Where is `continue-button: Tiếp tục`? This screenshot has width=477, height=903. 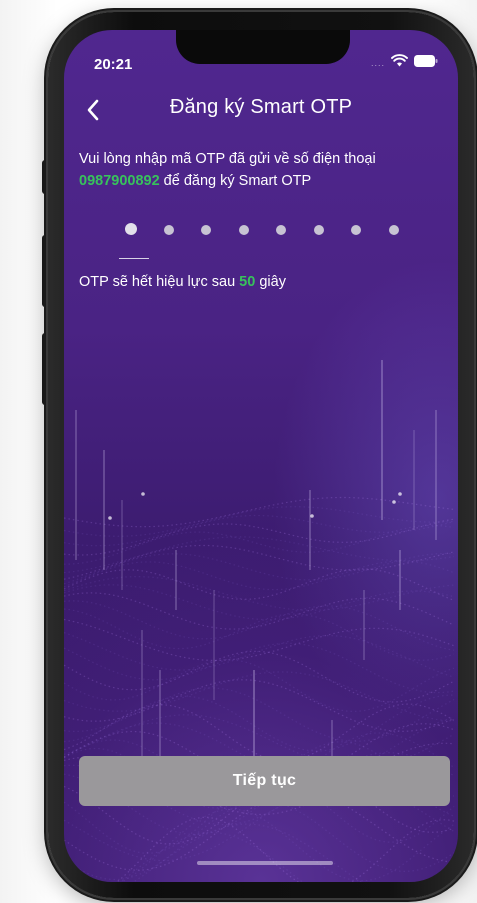 continue-button: Tiếp tục is located at coordinates (264, 781).